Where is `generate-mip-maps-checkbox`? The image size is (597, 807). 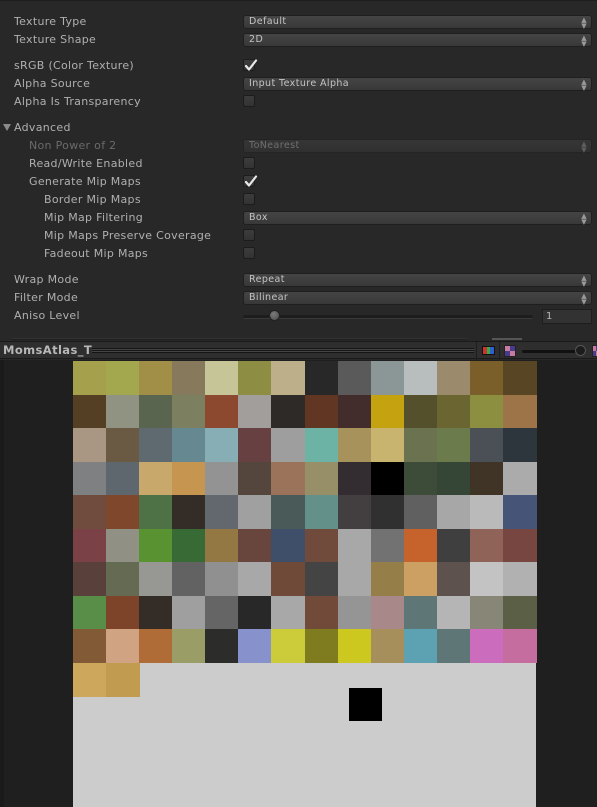 generate-mip-maps-checkbox is located at coordinates (250, 181).